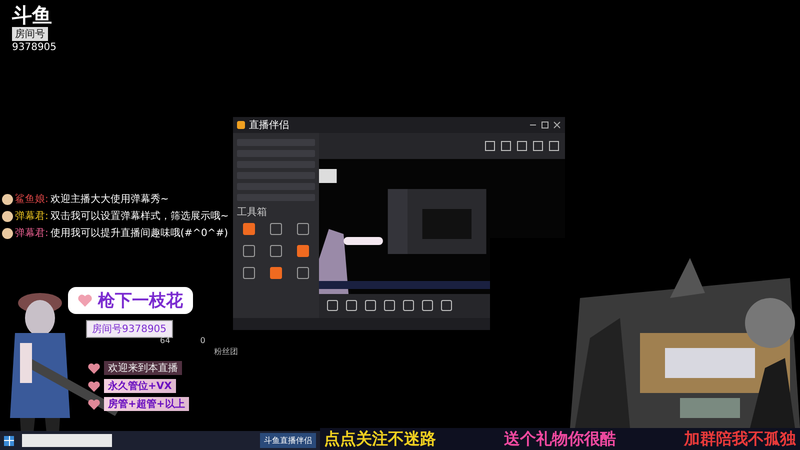 The width and height of the screenshot is (800, 450). Describe the element at coordinates (139, 233) in the screenshot. I see `chat-message: 使用我可以提升直播间趣味哦(#^0^#)` at that location.